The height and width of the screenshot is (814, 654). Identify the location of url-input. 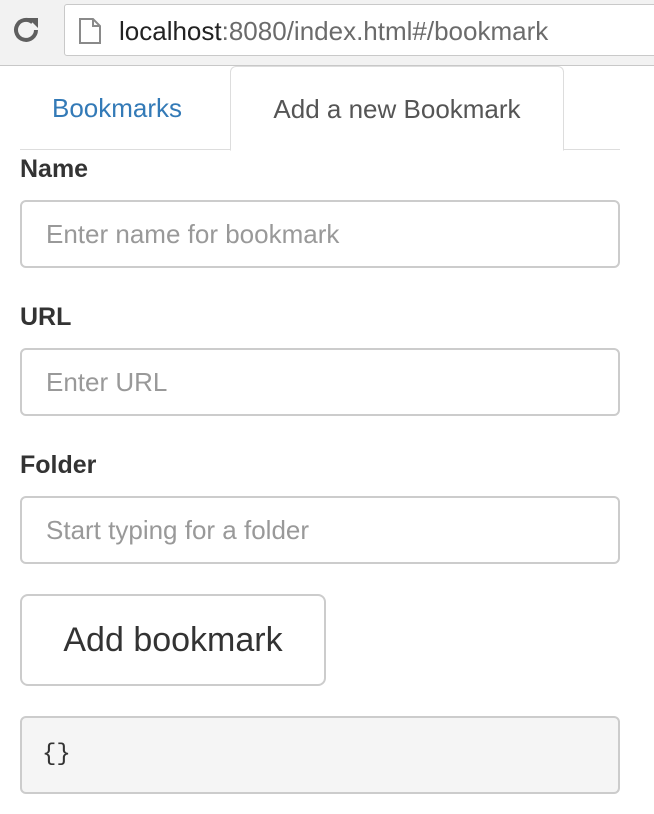
(320, 382).